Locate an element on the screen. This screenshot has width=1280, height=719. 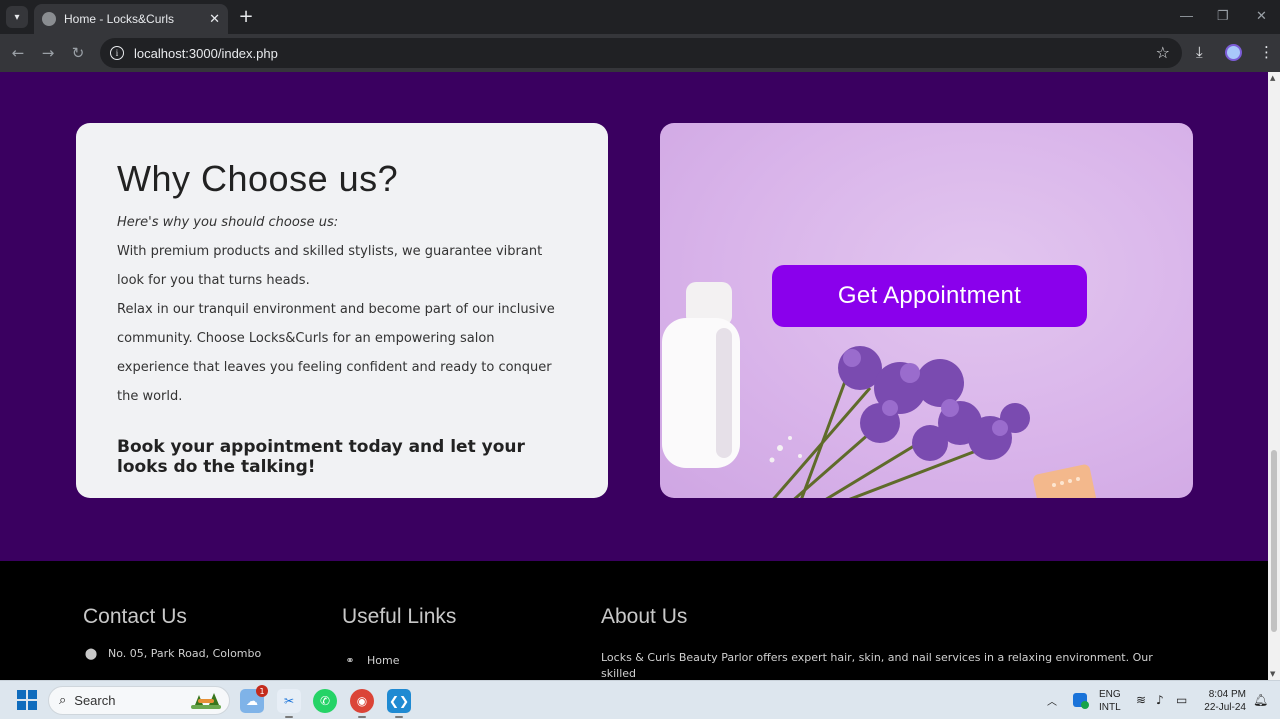
back-arrow-icon: ← is located at coordinates (18, 53).